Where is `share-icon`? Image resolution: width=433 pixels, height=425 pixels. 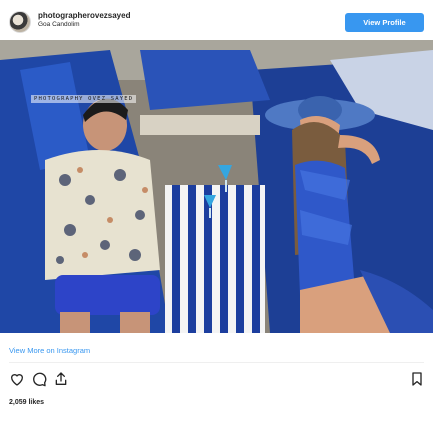 share-icon is located at coordinates (61, 379).